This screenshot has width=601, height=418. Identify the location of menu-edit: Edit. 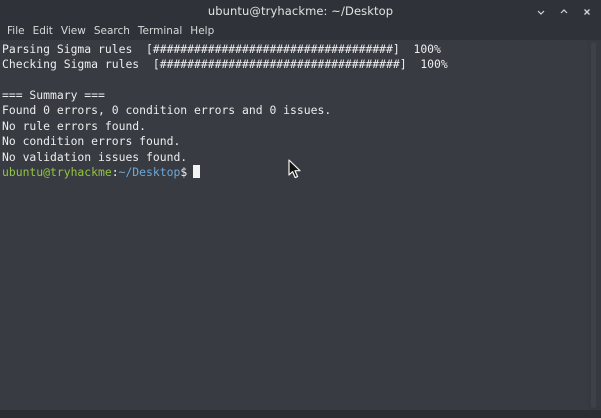
(43, 31).